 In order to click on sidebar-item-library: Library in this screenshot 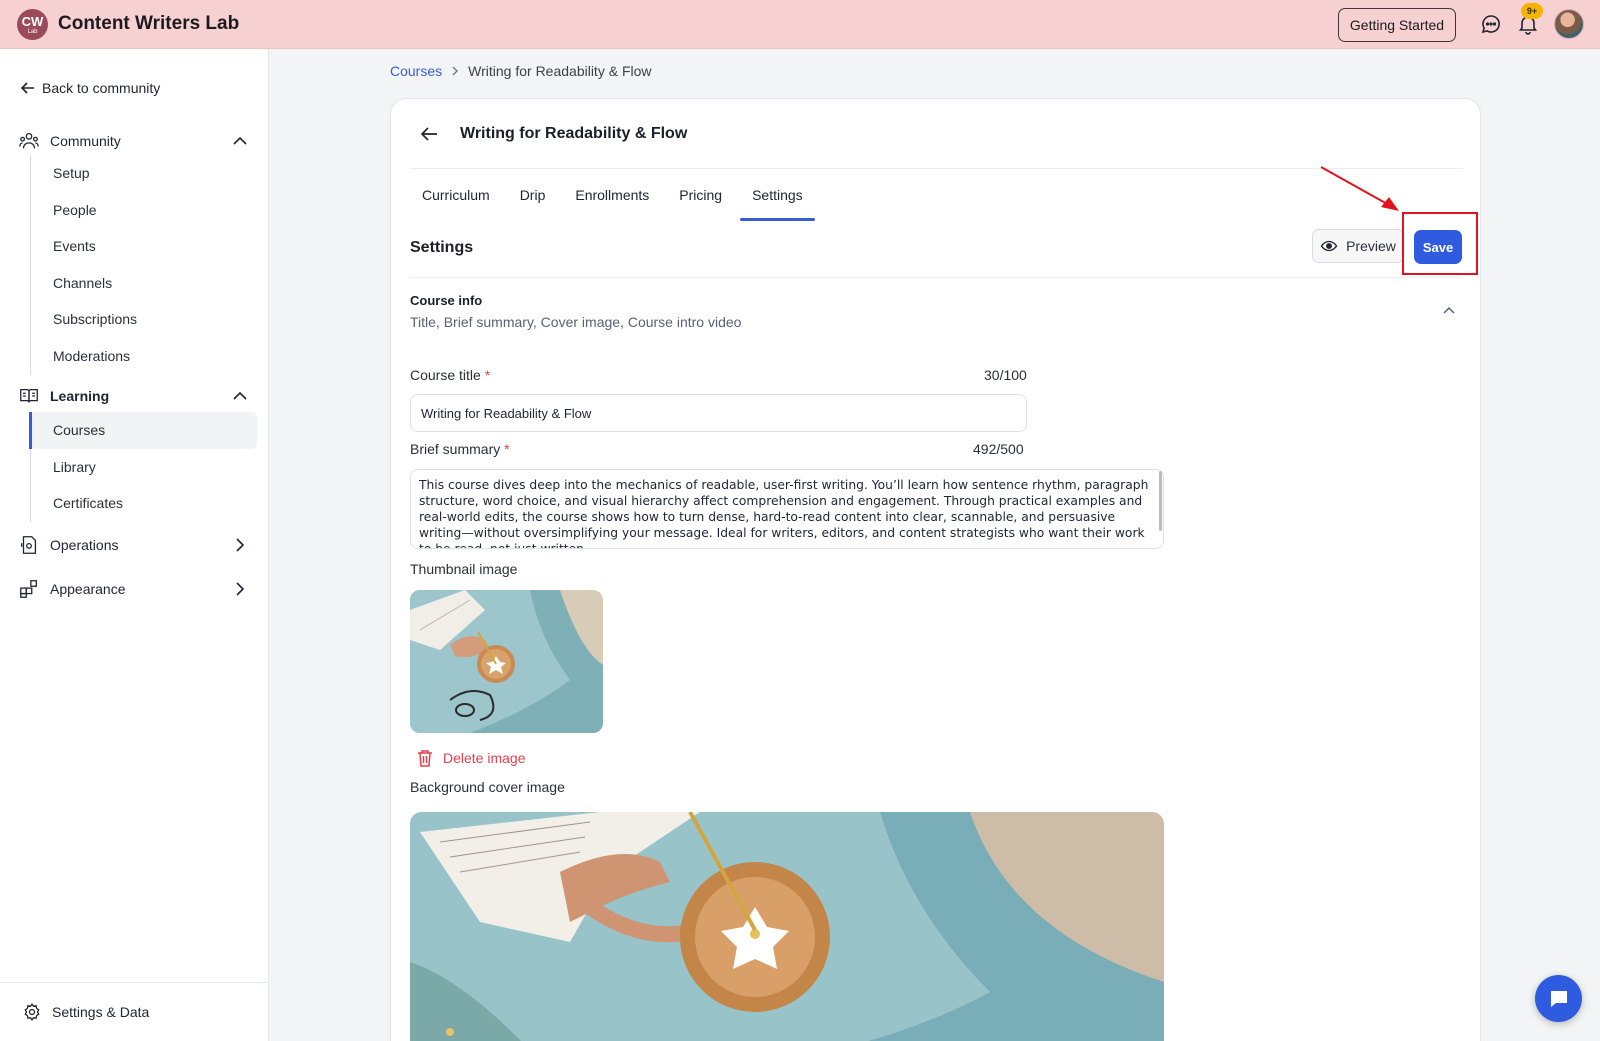, I will do `click(145, 467)`.